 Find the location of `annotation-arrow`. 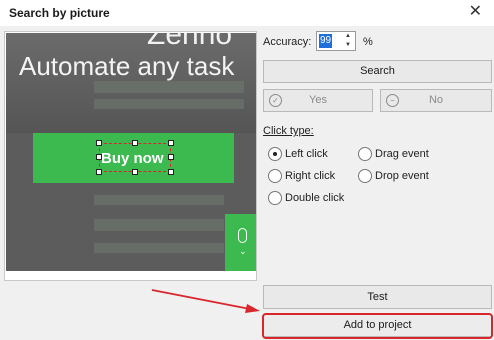

annotation-arrow is located at coordinates (205, 301).